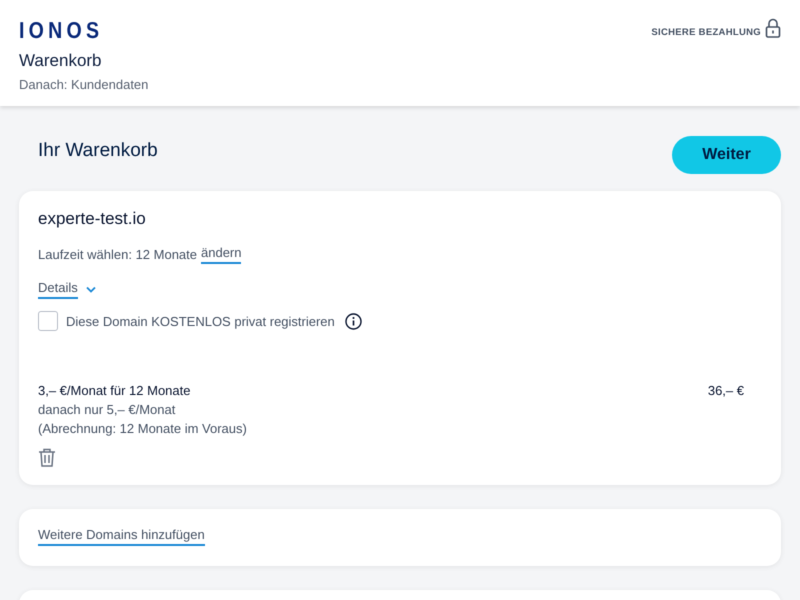  Describe the element at coordinates (98, 151) in the screenshot. I see `cart-heading: Ihr Warenkorb` at that location.